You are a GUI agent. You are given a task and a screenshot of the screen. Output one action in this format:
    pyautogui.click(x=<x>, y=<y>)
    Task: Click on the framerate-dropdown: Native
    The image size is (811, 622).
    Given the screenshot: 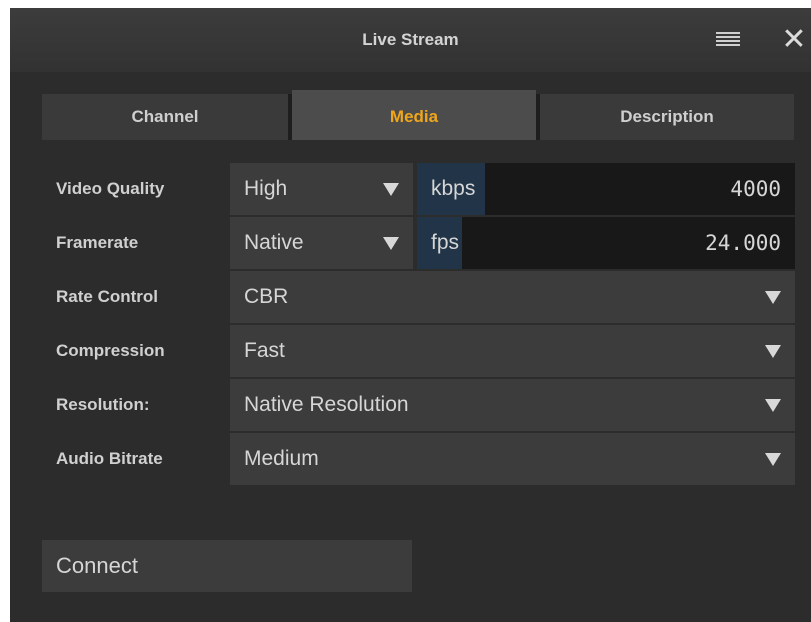 What is the action you would take?
    pyautogui.click(x=321, y=243)
    